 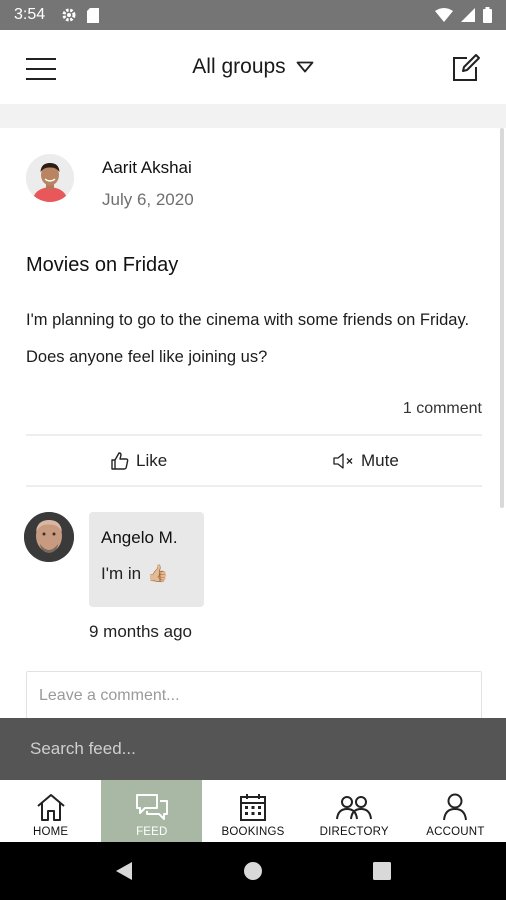 What do you see at coordinates (455, 807) in the screenshot?
I see `person-icon` at bounding box center [455, 807].